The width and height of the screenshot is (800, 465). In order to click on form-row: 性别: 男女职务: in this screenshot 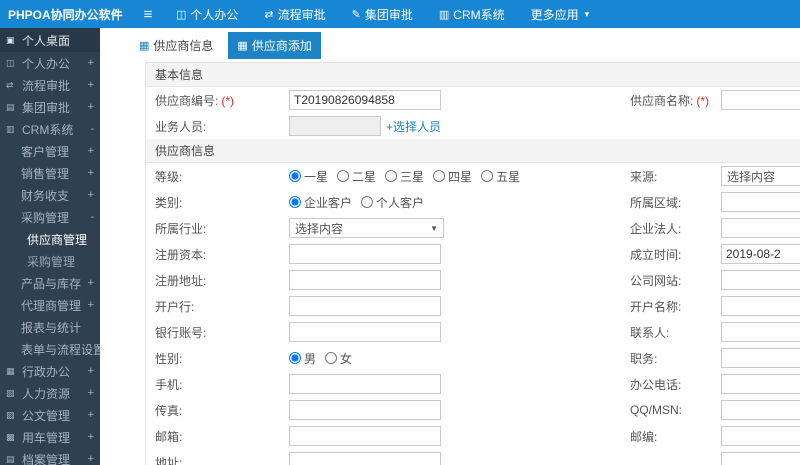, I will do `click(473, 358)`.